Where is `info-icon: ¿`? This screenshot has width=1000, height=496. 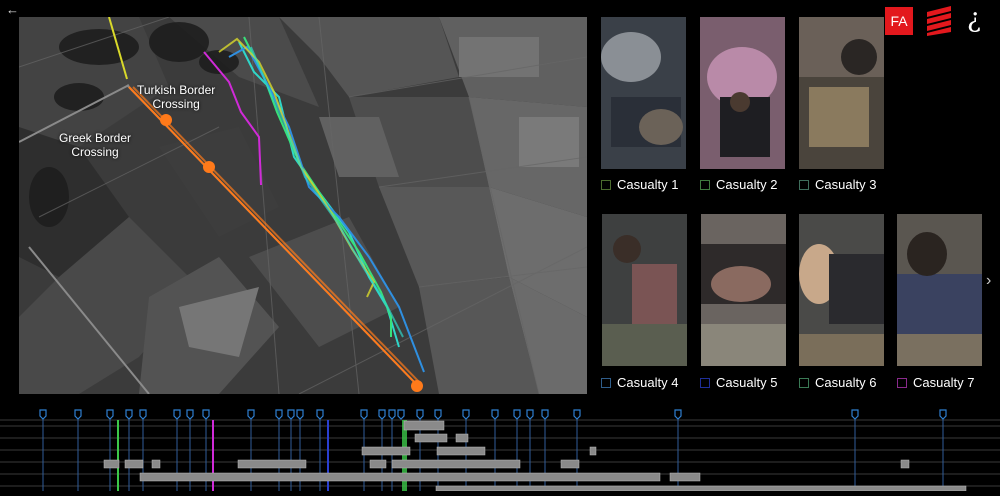 info-icon: ¿ is located at coordinates (974, 19).